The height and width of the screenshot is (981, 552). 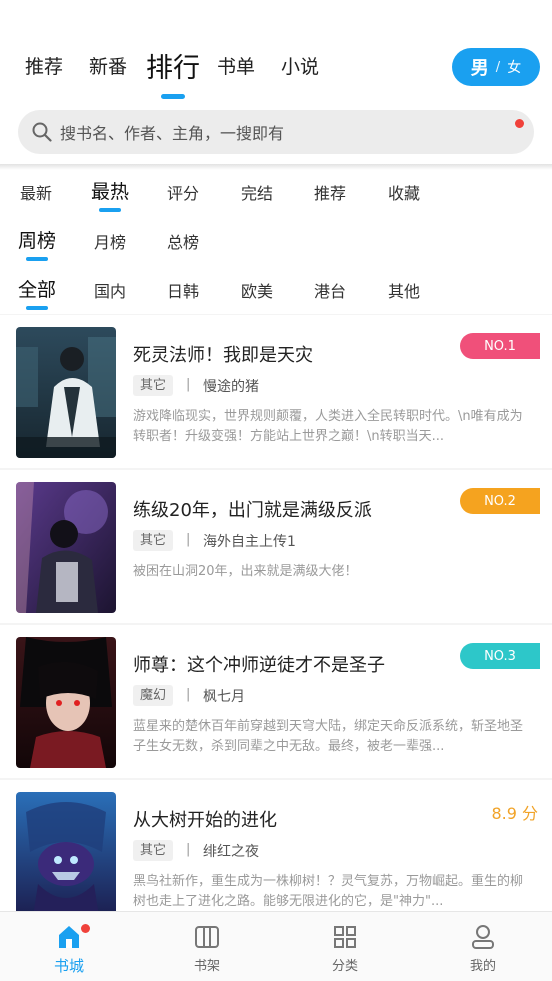 What do you see at coordinates (110, 290) in the screenshot?
I see `filter-domestic: 国内` at bounding box center [110, 290].